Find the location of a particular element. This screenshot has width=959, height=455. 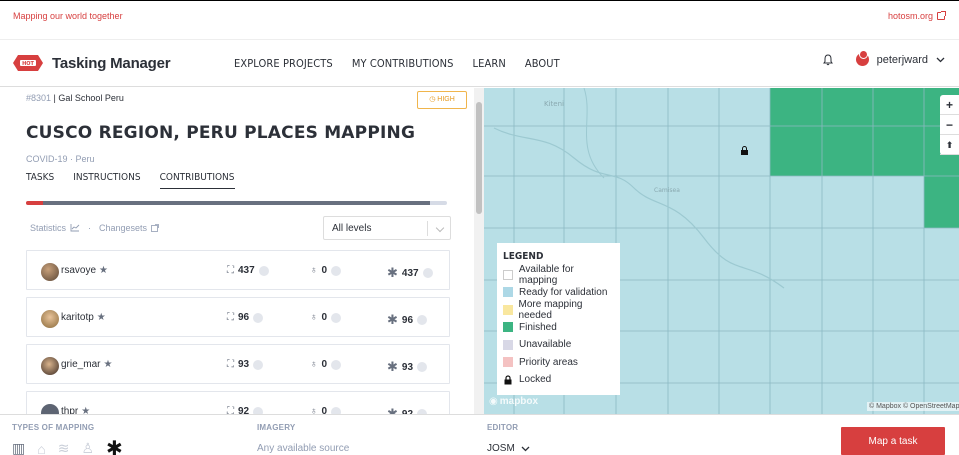

hotosm-link: hotosm.org is located at coordinates (917, 16).